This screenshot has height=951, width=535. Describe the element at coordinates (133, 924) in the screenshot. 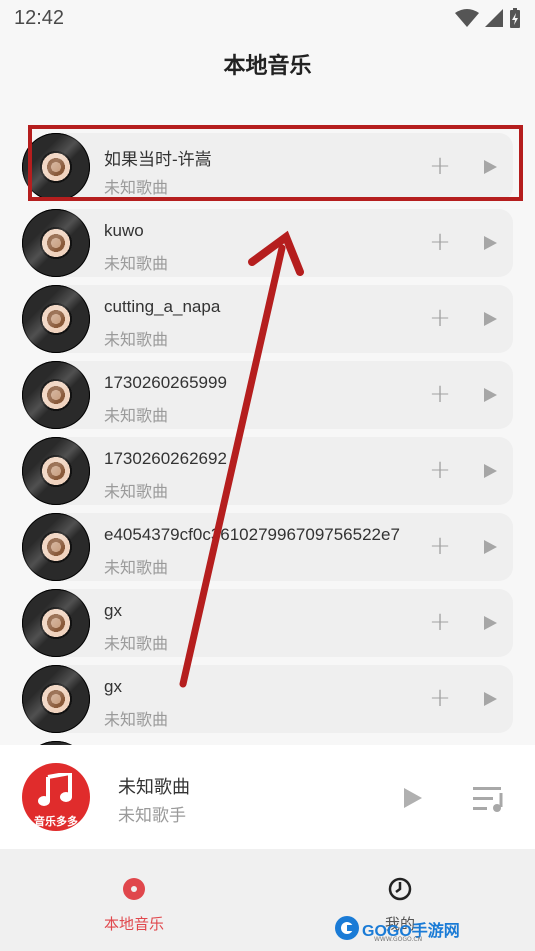

I see `tab-label: 本地音乐` at that location.